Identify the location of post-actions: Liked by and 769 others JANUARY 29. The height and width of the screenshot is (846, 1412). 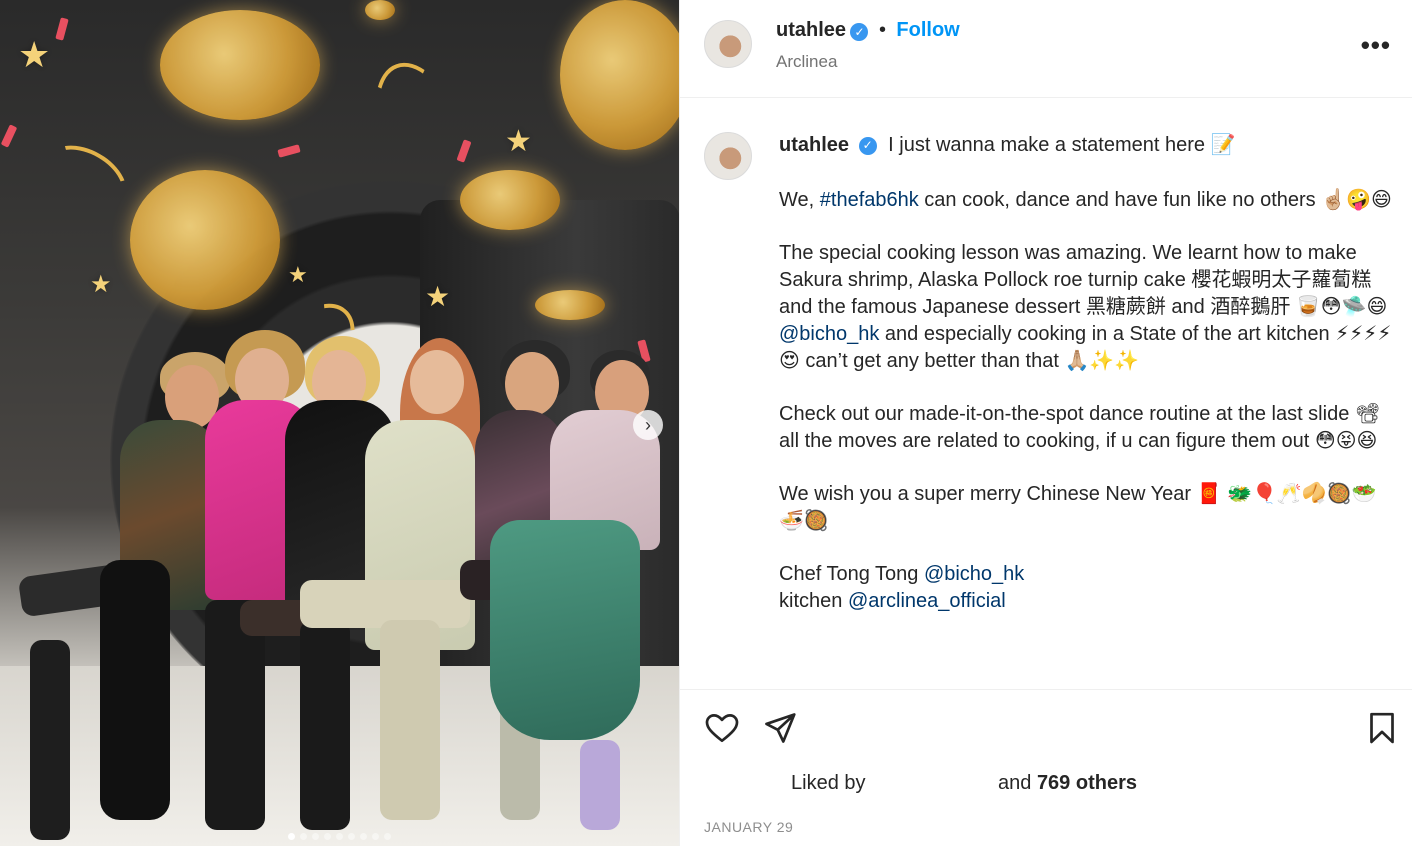
(1046, 768).